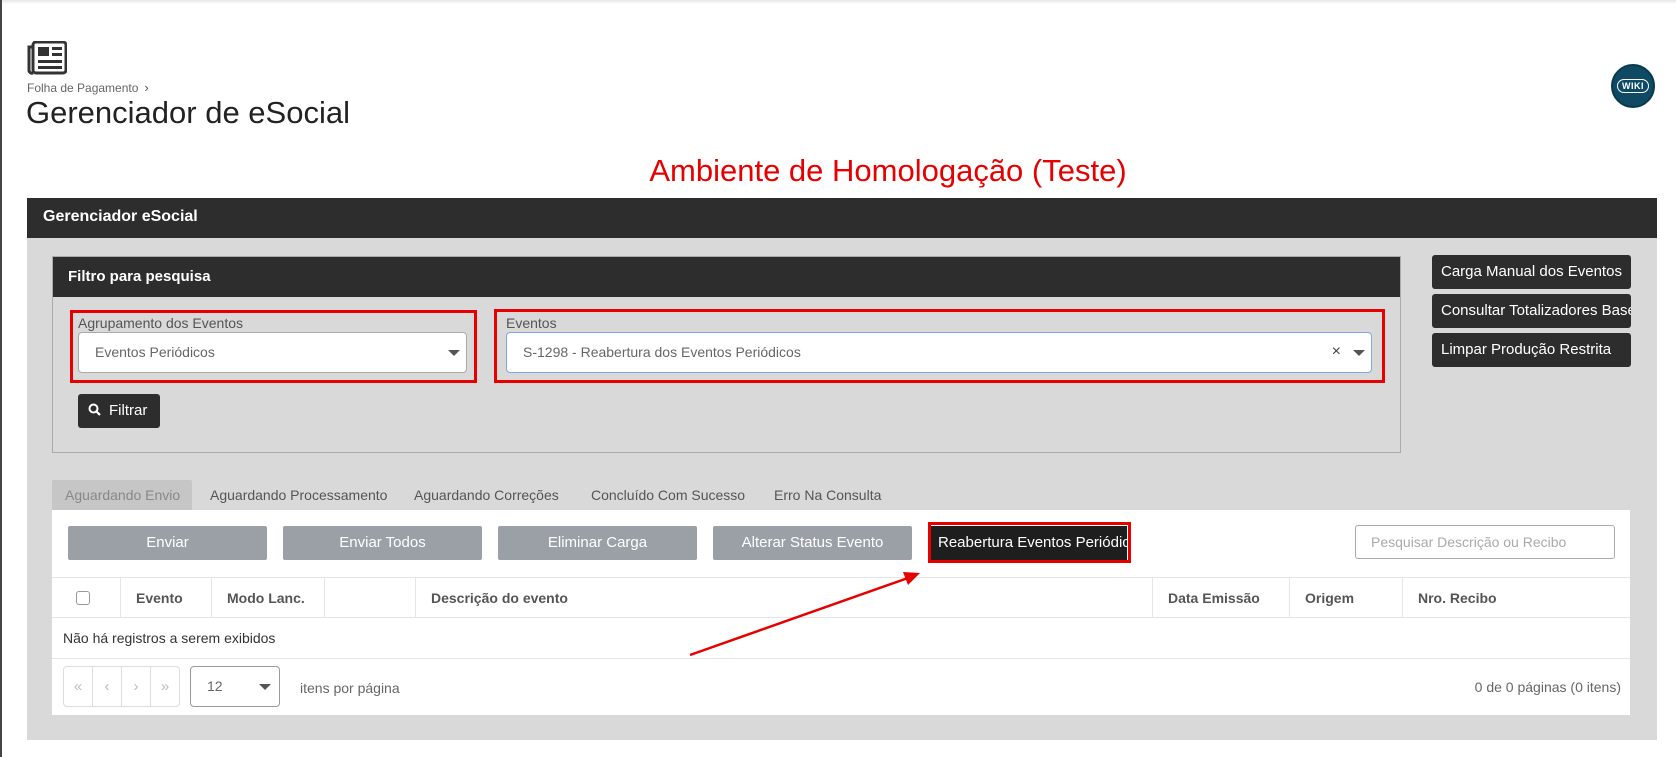  I want to click on col-data-emissao: Data Emissão, so click(1220, 598).